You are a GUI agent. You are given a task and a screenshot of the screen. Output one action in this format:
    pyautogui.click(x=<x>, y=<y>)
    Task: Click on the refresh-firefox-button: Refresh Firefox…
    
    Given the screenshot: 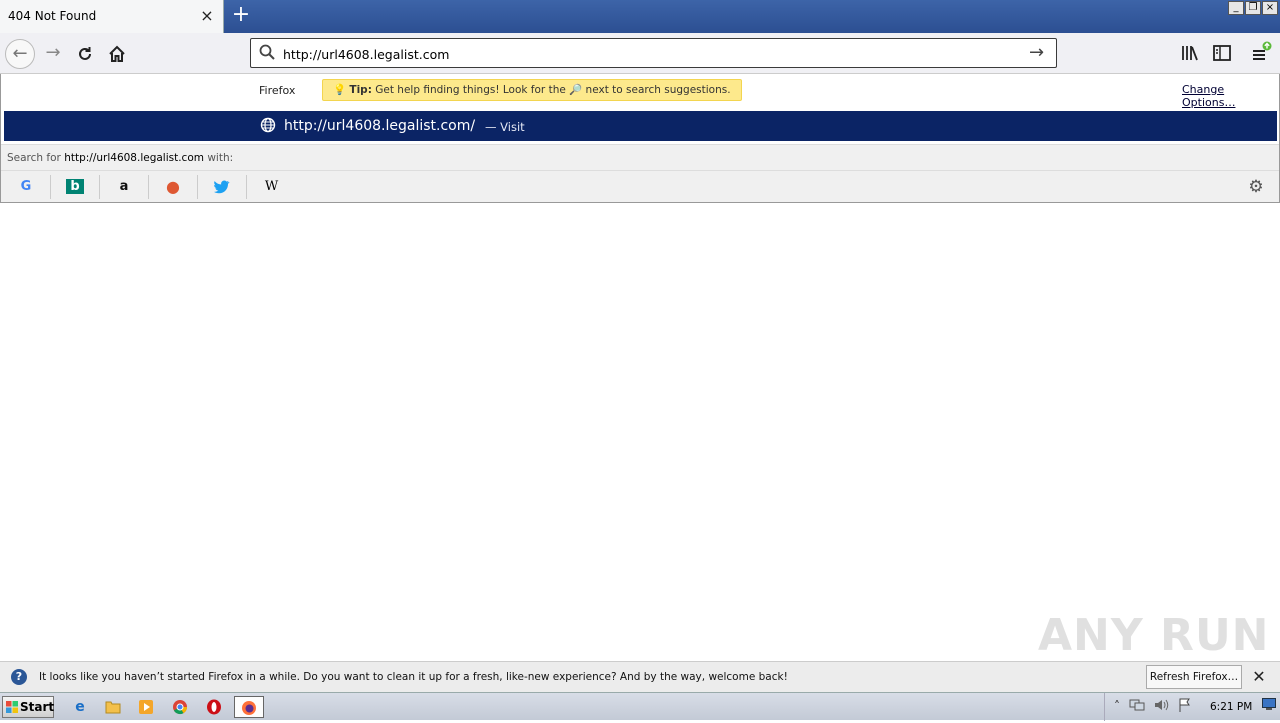 What is the action you would take?
    pyautogui.click(x=1194, y=677)
    